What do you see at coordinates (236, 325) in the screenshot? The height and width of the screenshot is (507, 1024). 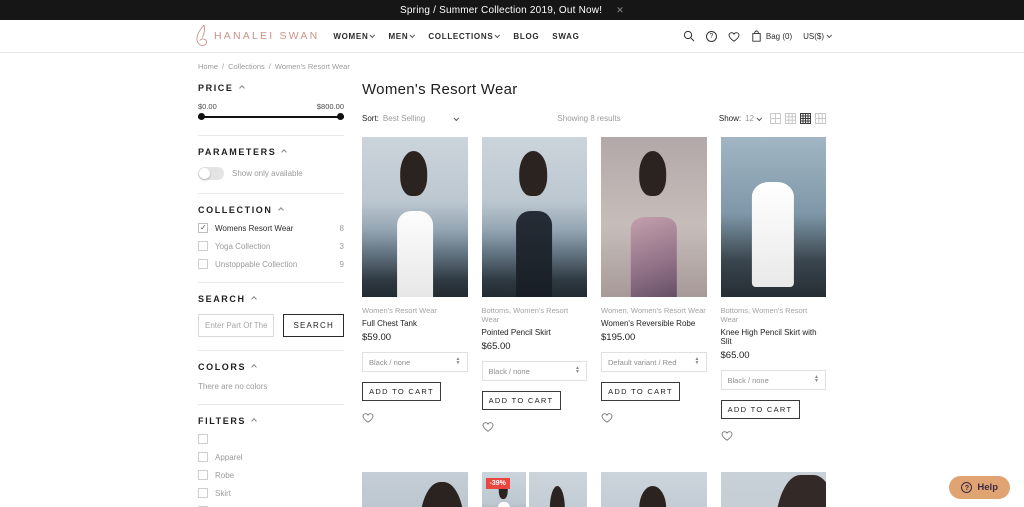 I see `search-input` at bounding box center [236, 325].